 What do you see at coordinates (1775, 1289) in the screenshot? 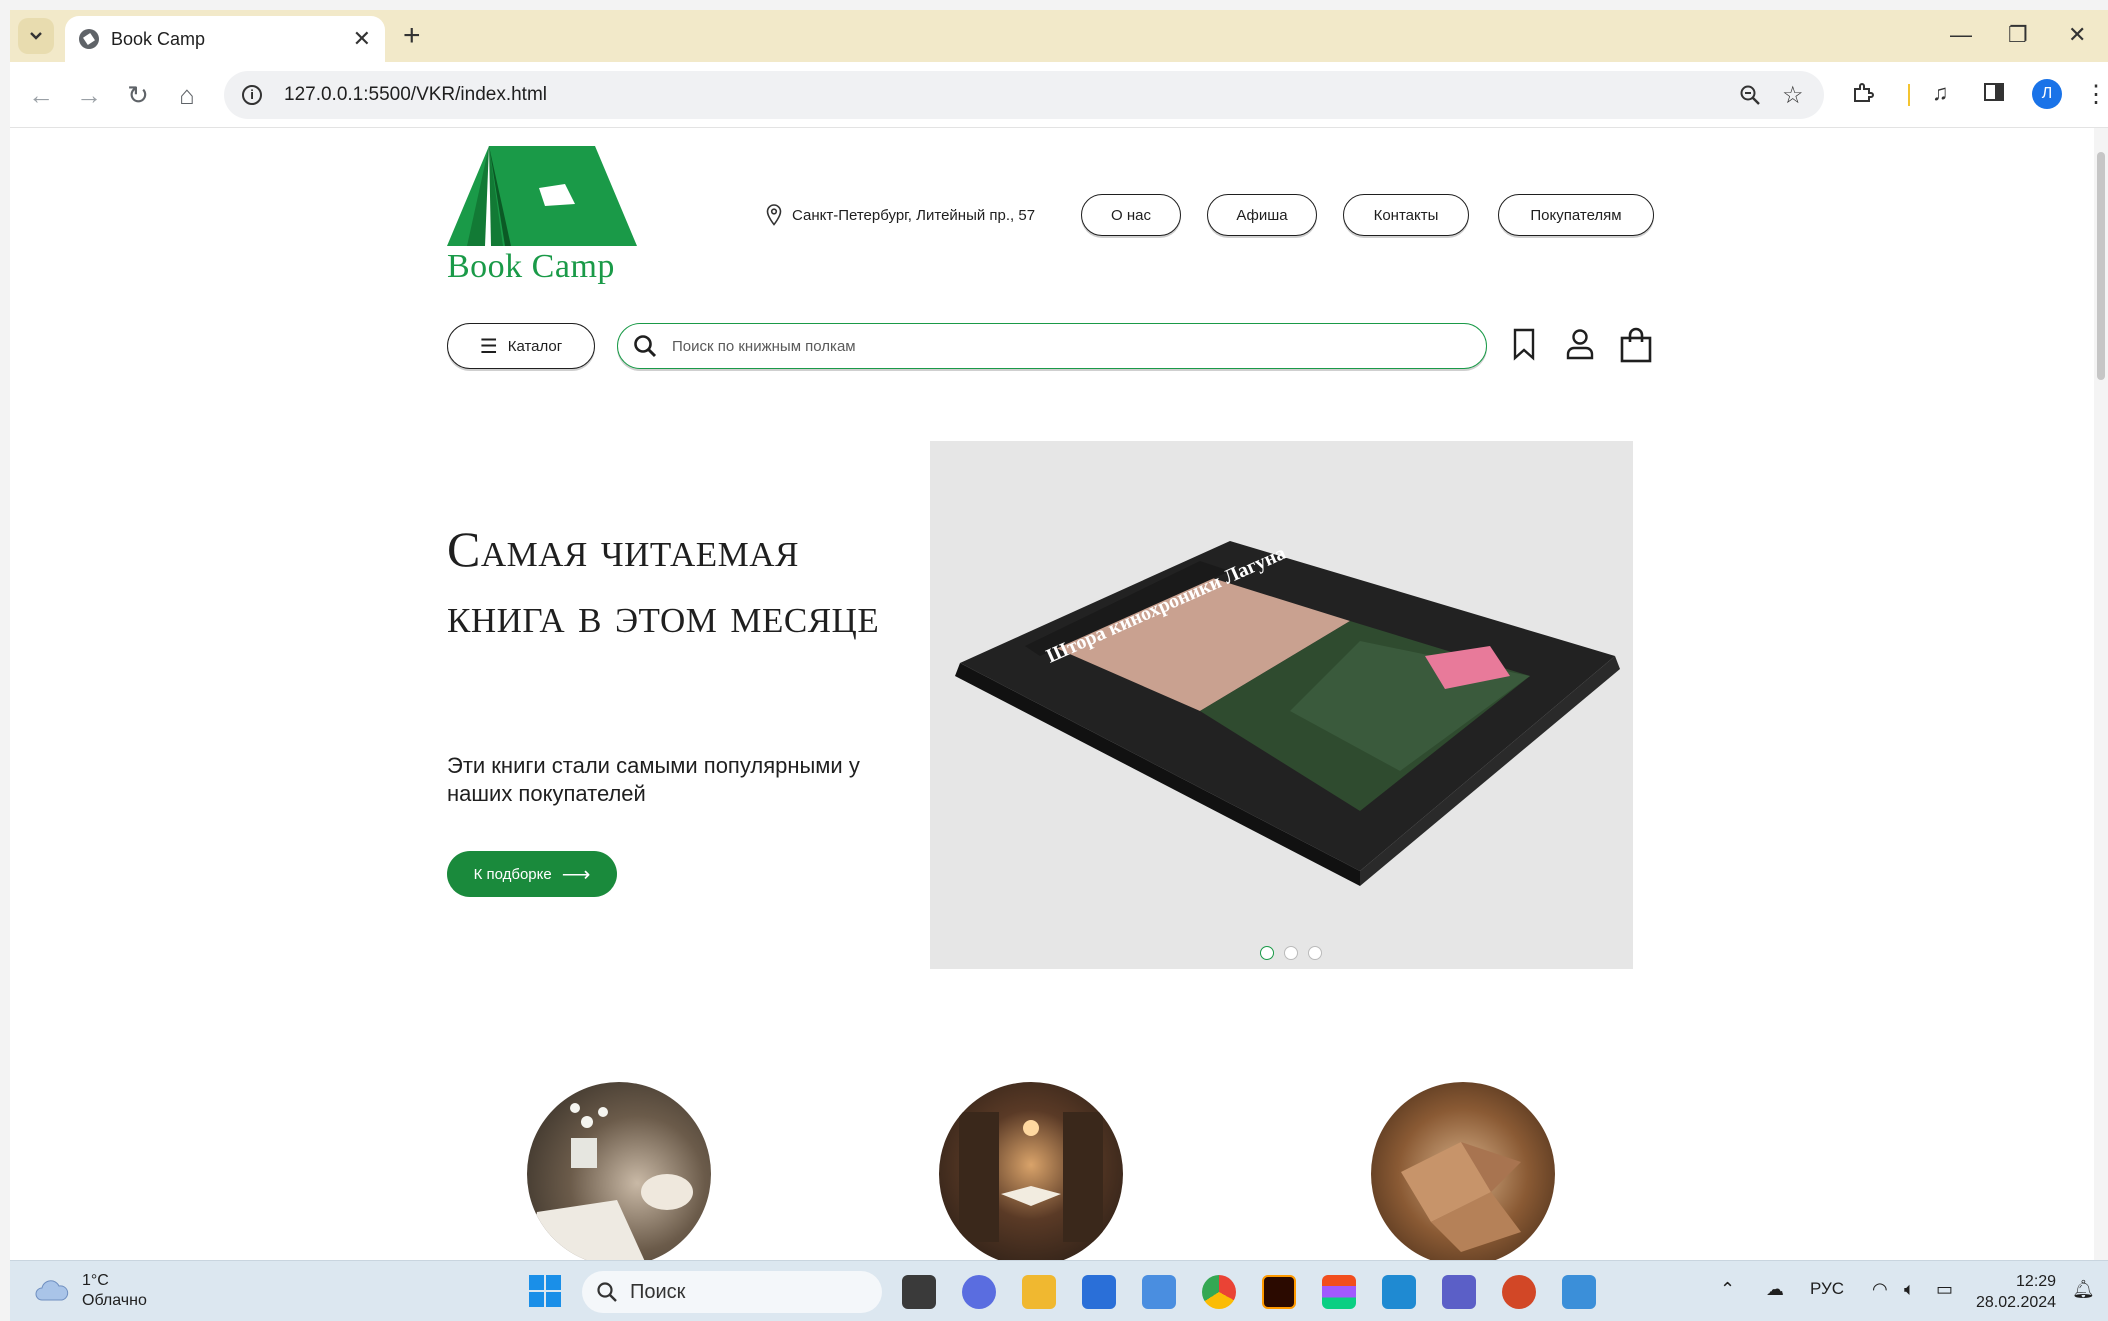
I see `onedrive-icon: ☁` at bounding box center [1775, 1289].